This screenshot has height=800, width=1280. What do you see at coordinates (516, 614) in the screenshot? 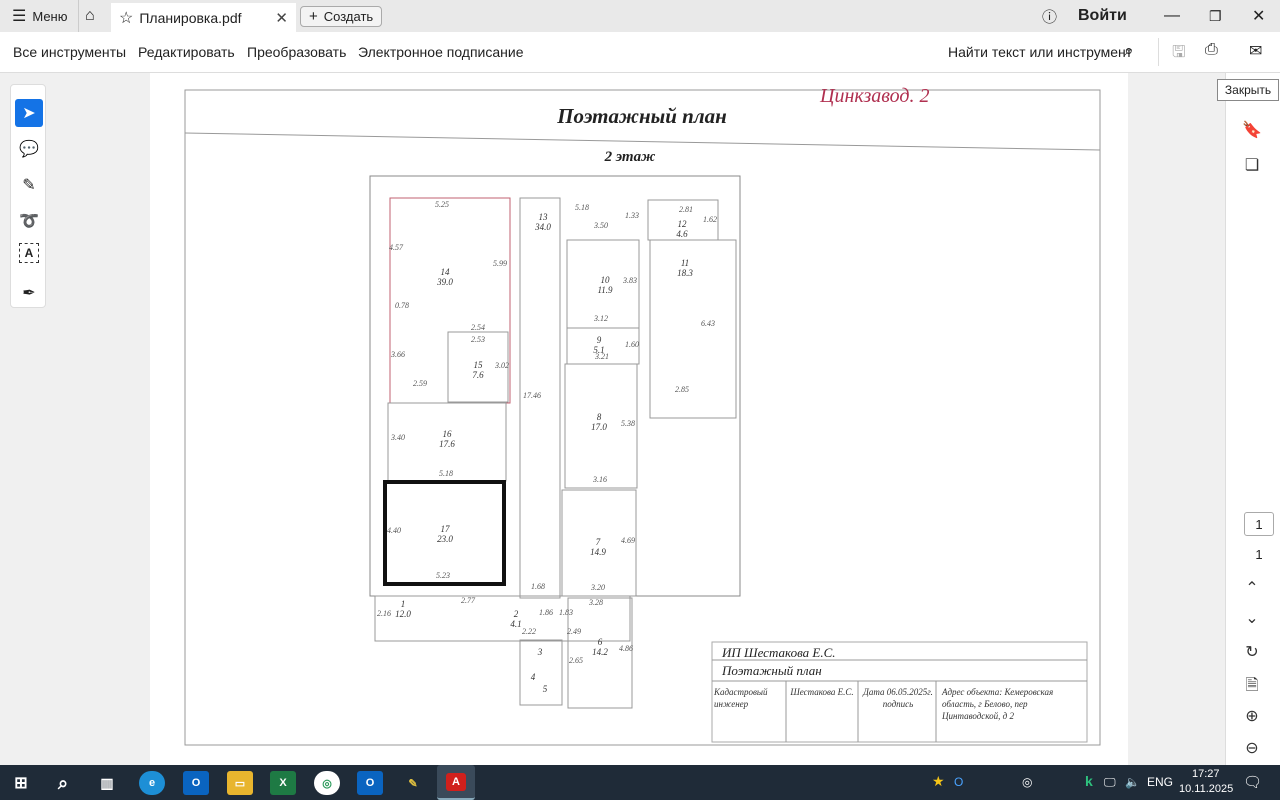
I see `room-number: 2` at bounding box center [516, 614].